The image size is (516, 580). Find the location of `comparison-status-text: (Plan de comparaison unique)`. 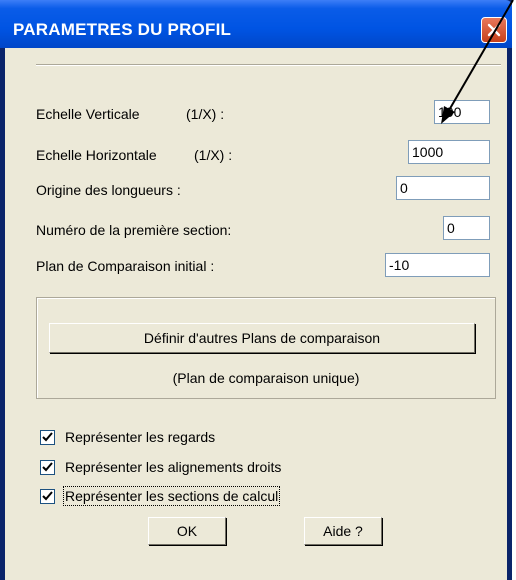

comparison-status-text: (Plan de comparaison unique) is located at coordinates (266, 378).